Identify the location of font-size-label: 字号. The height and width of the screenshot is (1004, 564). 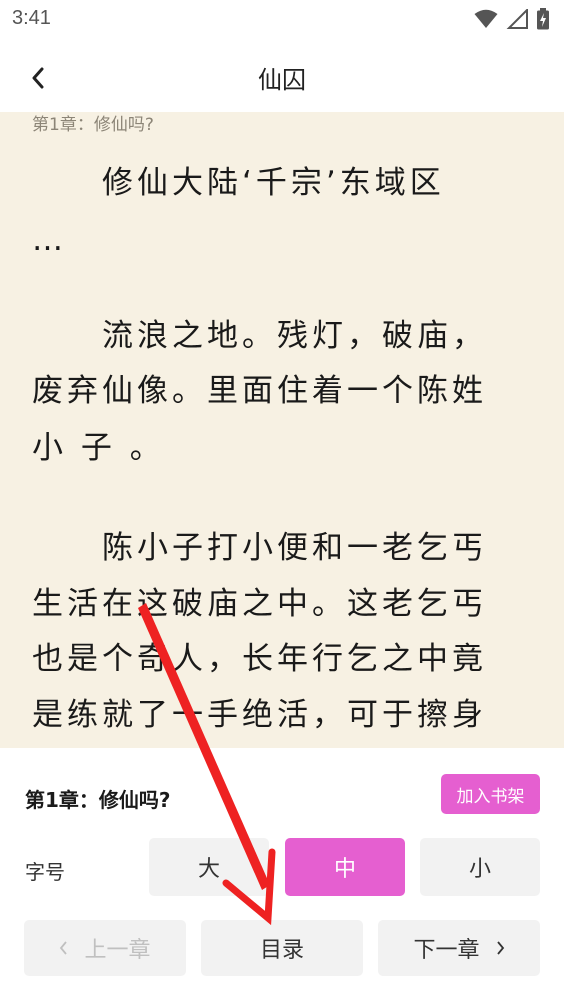
(45, 872).